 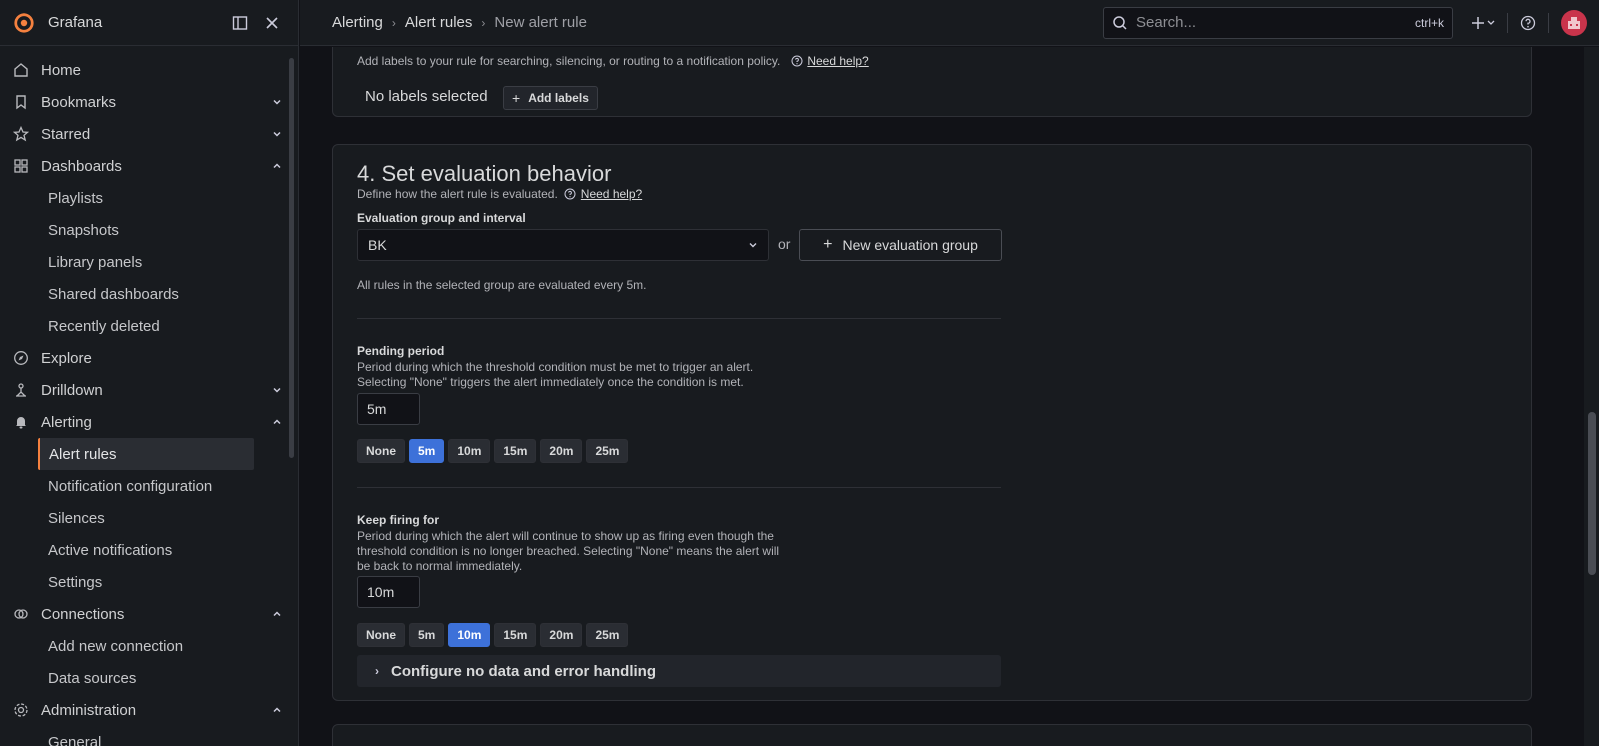 I want to click on add-labels-label: Add labels, so click(x=558, y=98).